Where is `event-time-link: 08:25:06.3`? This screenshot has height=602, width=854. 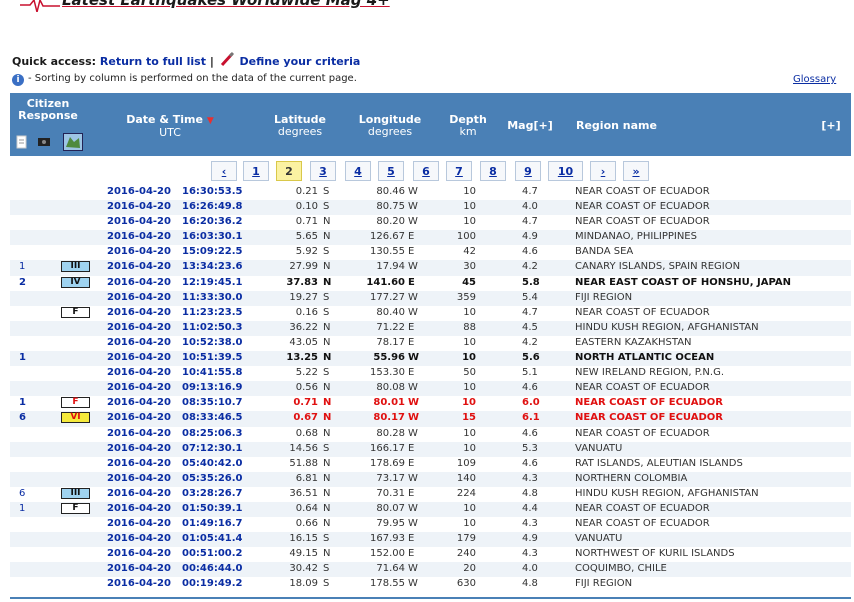 event-time-link: 08:25:06.3 is located at coordinates (212, 433).